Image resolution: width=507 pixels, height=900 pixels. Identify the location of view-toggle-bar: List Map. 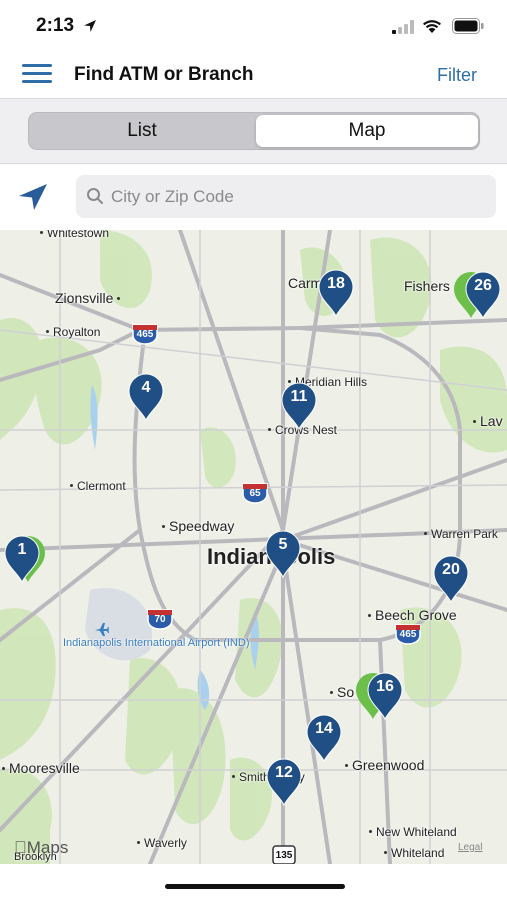
(253, 131).